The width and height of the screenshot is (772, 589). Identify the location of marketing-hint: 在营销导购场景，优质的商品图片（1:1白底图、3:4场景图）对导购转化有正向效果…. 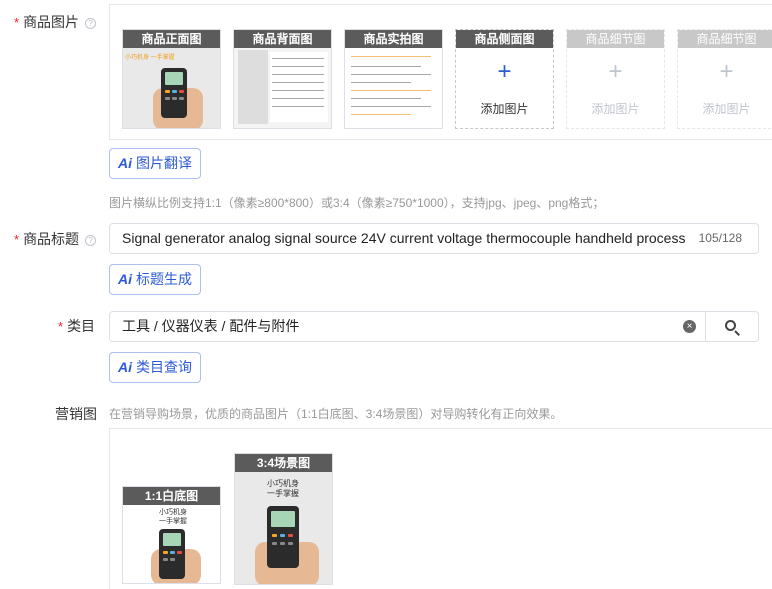
(336, 414).